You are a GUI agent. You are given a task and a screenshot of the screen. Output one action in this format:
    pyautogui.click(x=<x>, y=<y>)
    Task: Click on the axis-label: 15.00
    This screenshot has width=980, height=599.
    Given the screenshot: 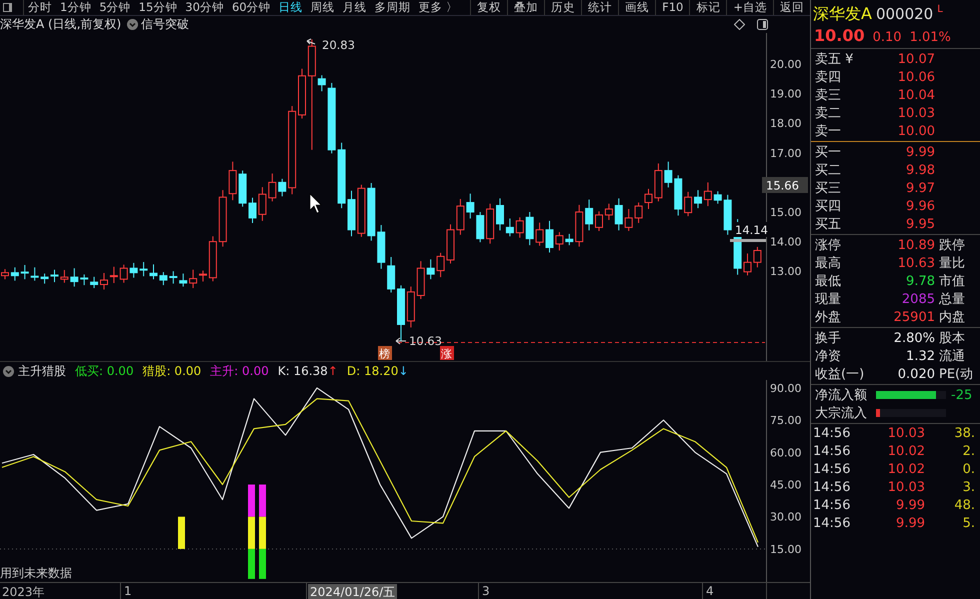 What is the action you would take?
    pyautogui.click(x=786, y=549)
    